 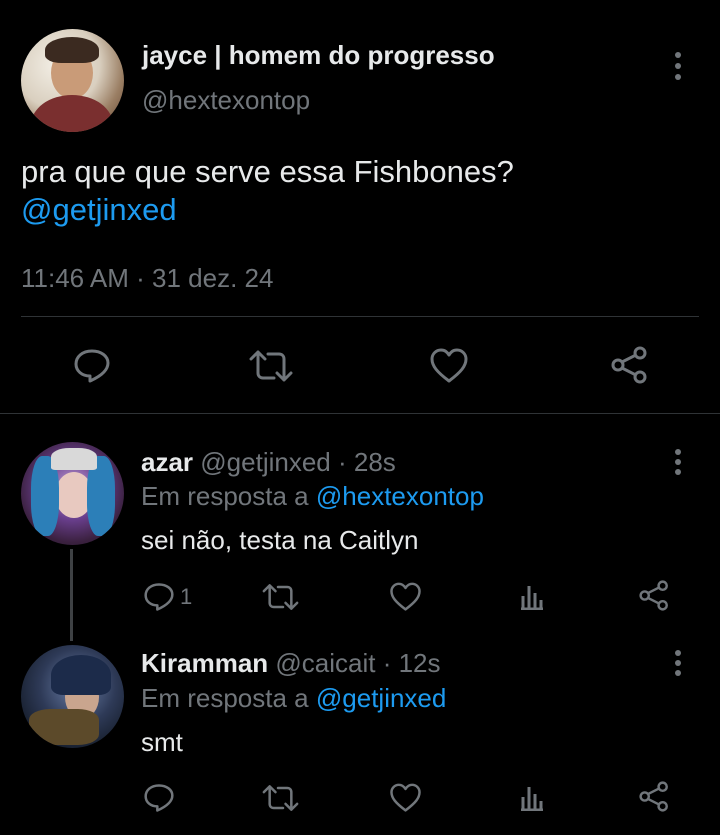 What do you see at coordinates (147, 278) in the screenshot?
I see `timestamp: 11:46 AM · 31 dez. 24` at bounding box center [147, 278].